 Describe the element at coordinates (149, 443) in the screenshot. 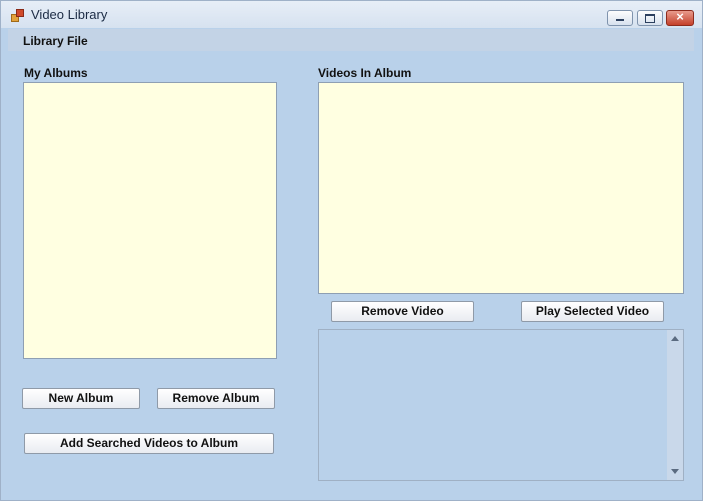

I see `add-searched-videos-button: Add Searched Videos to Album` at that location.